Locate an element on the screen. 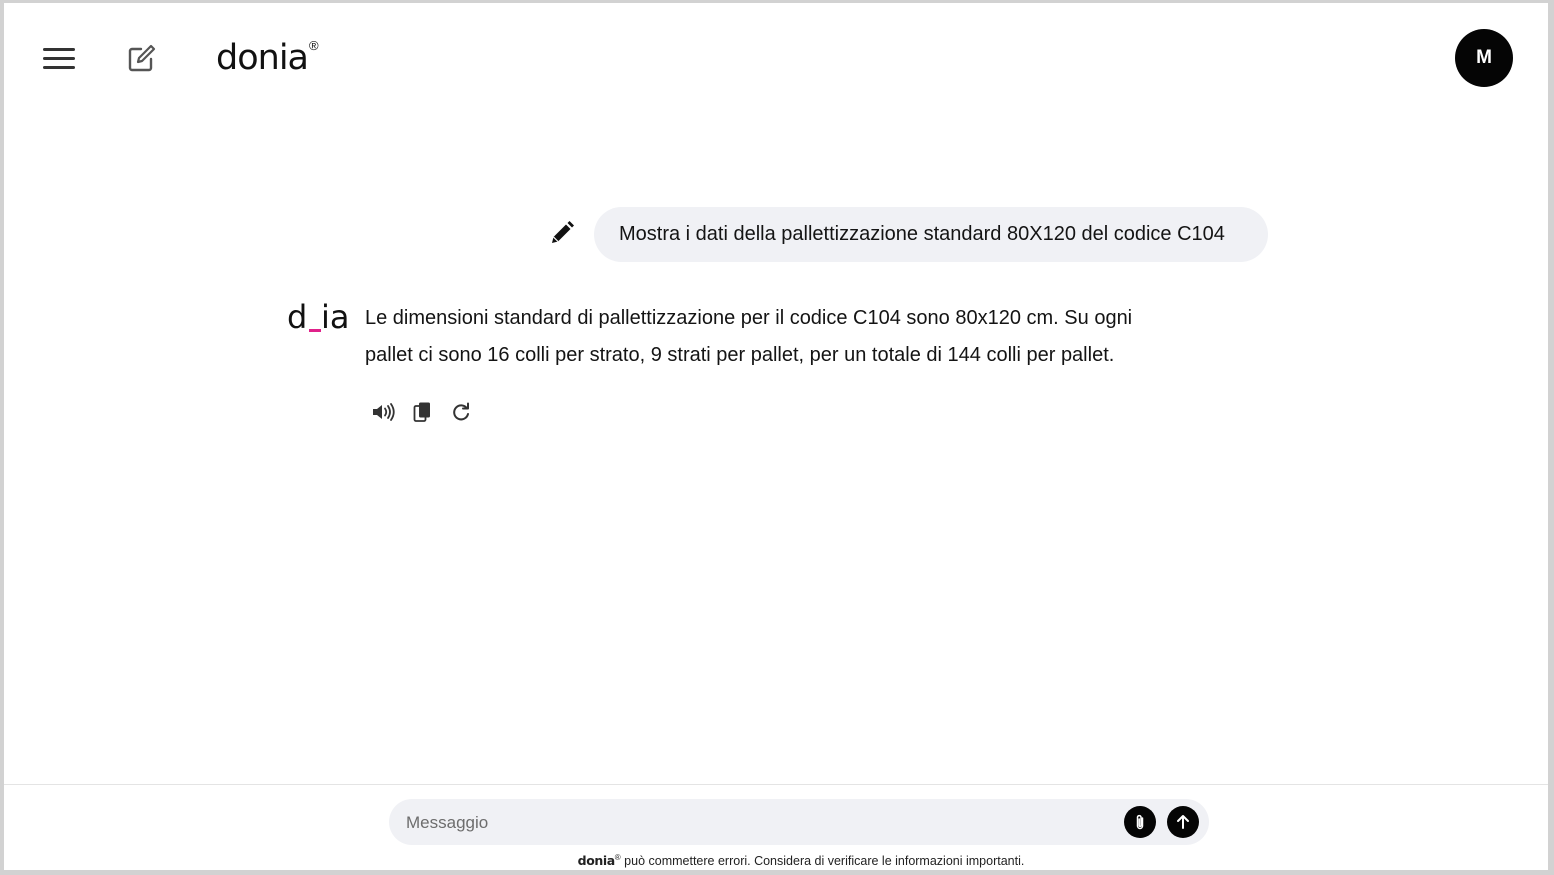 This screenshot has height=875, width=1554. edit-message-button is located at coordinates (562, 233).